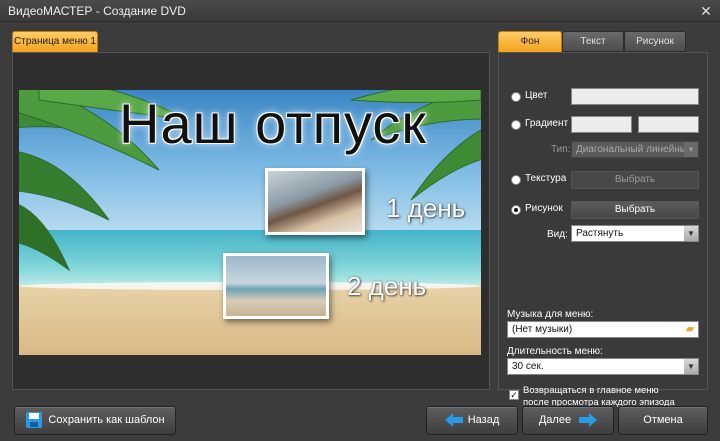 The height and width of the screenshot is (441, 720). What do you see at coordinates (603, 366) in the screenshot?
I see `duration-select: 30 сек. ▼` at bounding box center [603, 366].